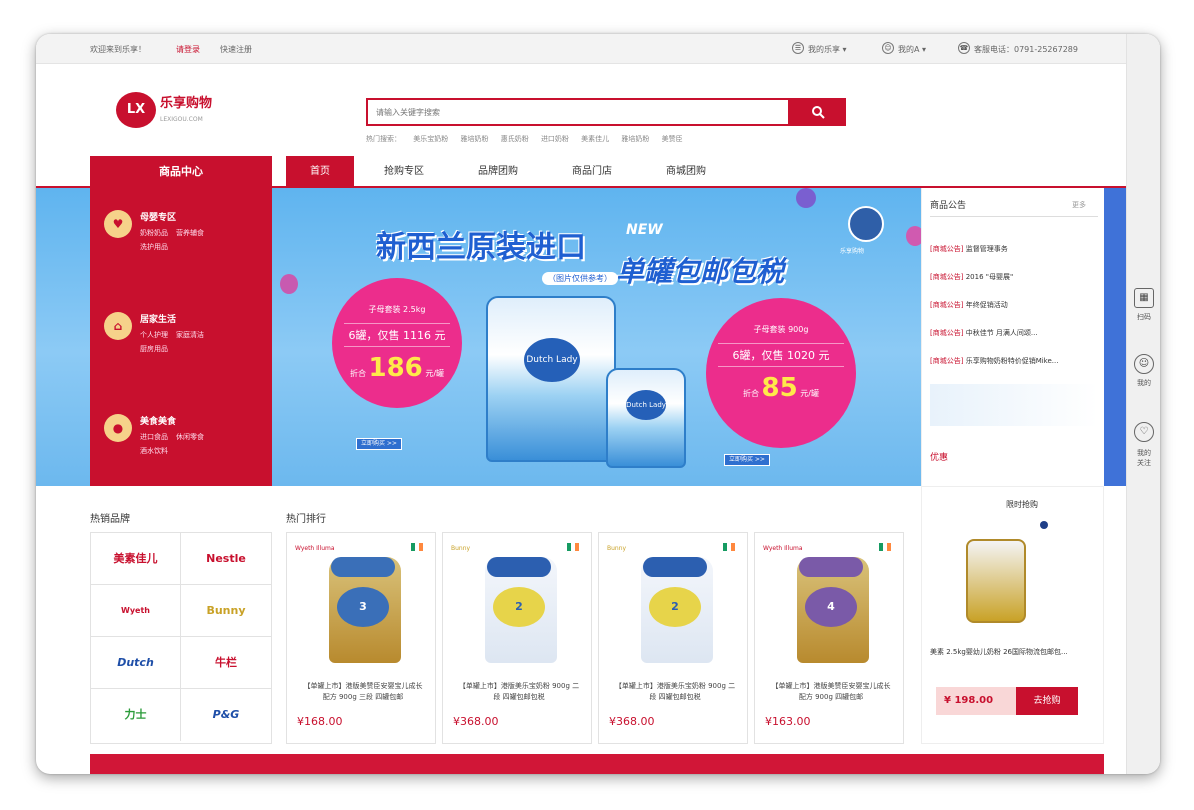 The width and height of the screenshot is (1194, 810). What do you see at coordinates (595, 139) in the screenshot?
I see `hotword: 美素佳儿` at bounding box center [595, 139].